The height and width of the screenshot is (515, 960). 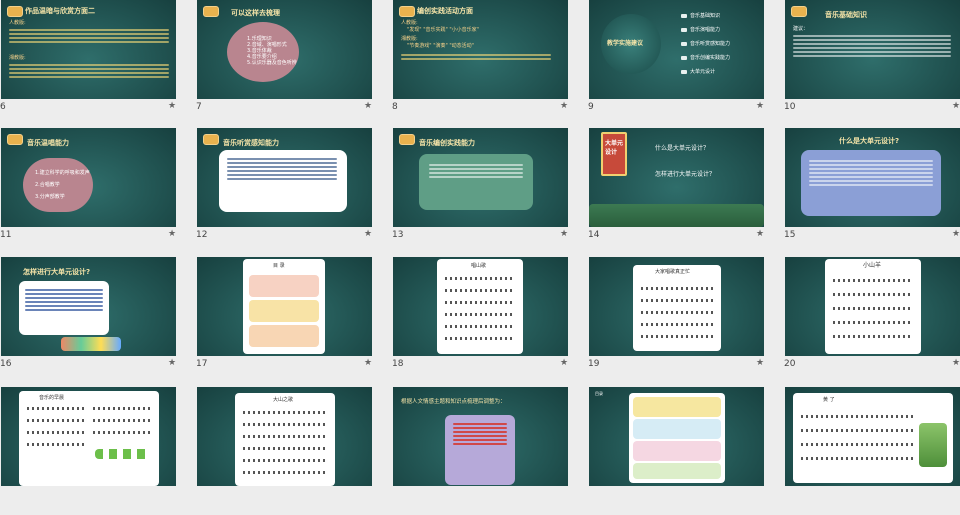 I want to click on slide-12-canvas: 音乐听赏感知能力, so click(x=284, y=177).